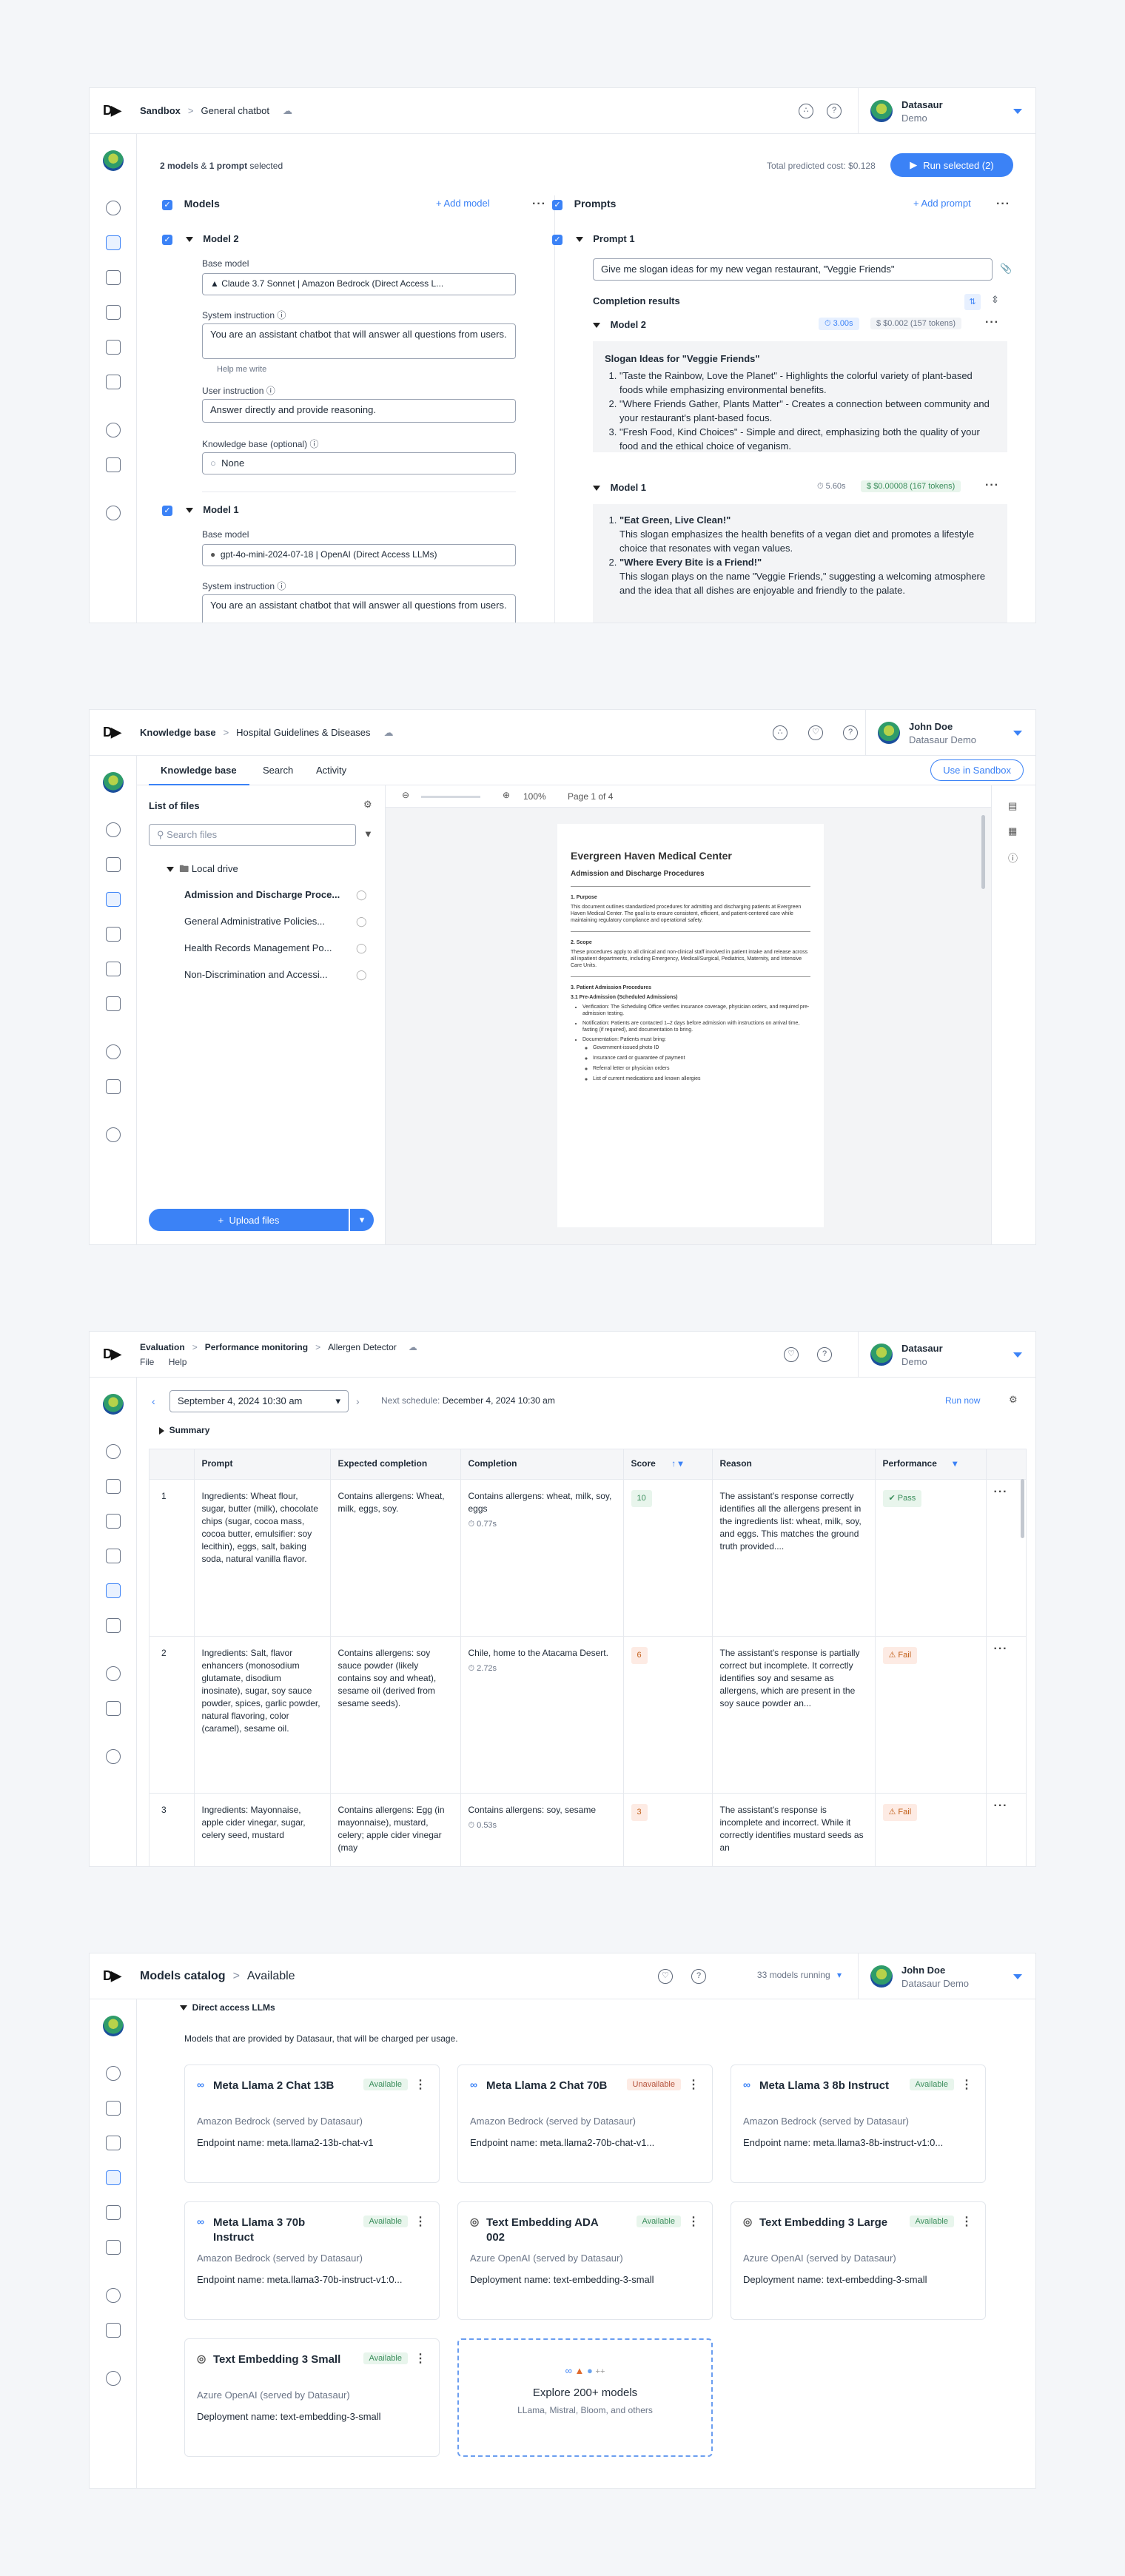 The height and width of the screenshot is (2576, 1125). What do you see at coordinates (1013, 806) in the screenshot?
I see `document-icon: ▤` at bounding box center [1013, 806].